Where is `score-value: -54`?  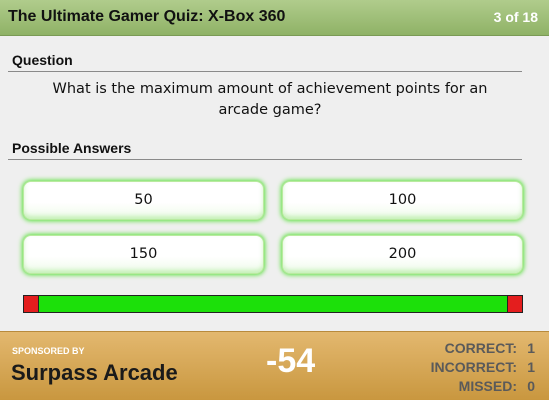
score-value: -54 is located at coordinates (291, 361).